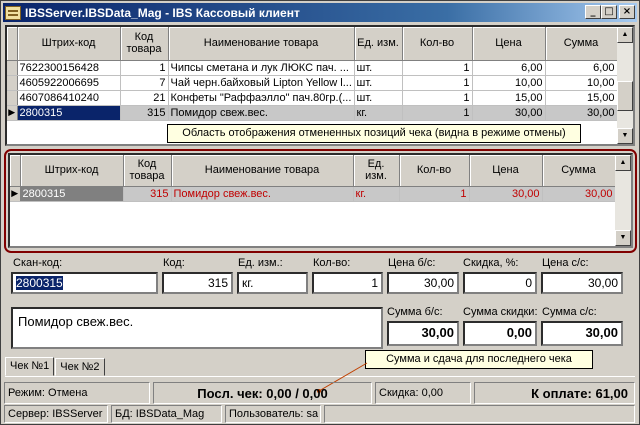 Image resolution: width=640 pixels, height=425 pixels. I want to click on close-button: ×, so click(627, 12).